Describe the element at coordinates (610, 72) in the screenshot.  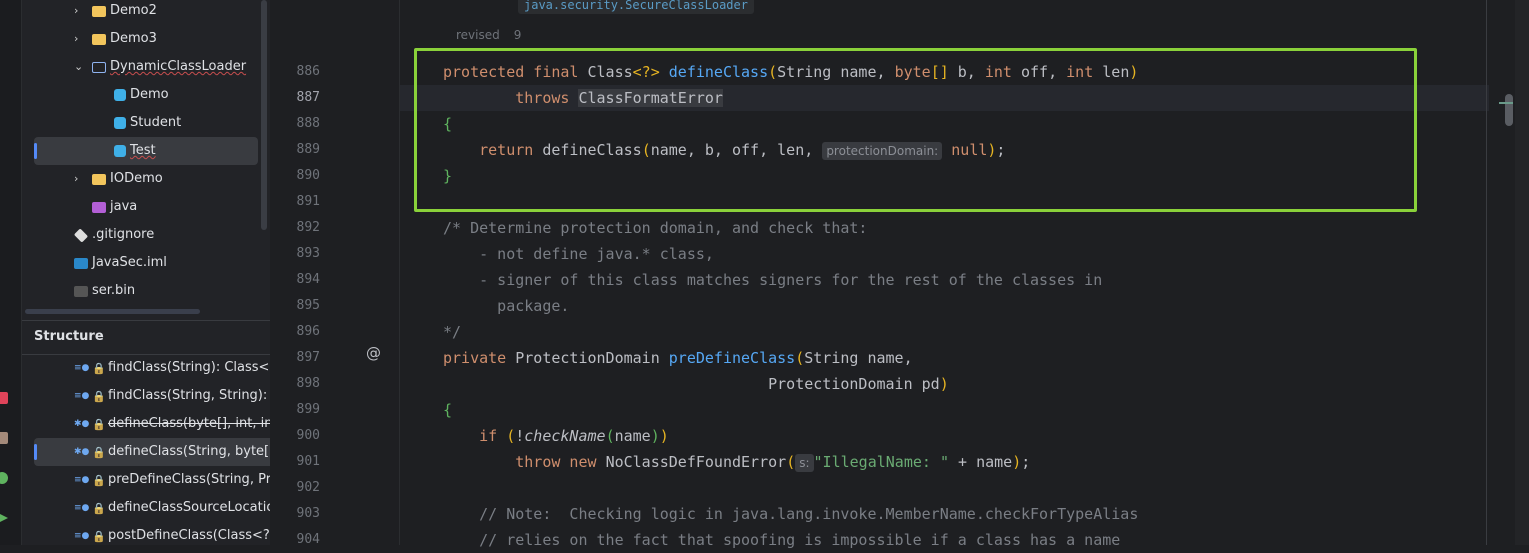
I see `code-token: Class` at that location.